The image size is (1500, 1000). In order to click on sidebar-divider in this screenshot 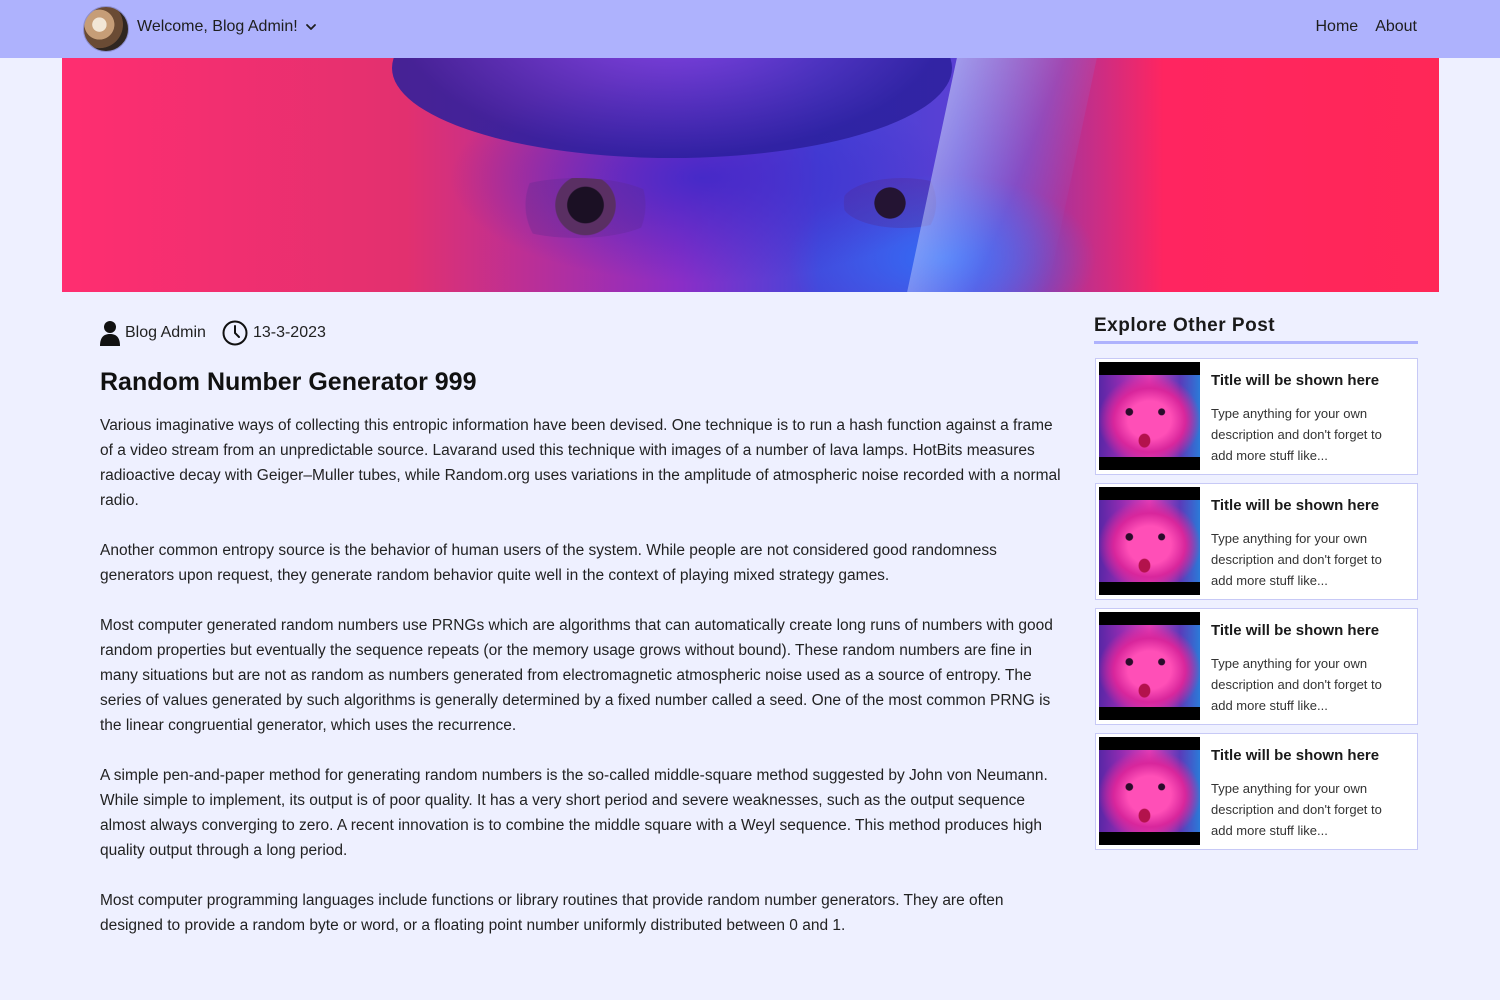, I will do `click(1256, 342)`.